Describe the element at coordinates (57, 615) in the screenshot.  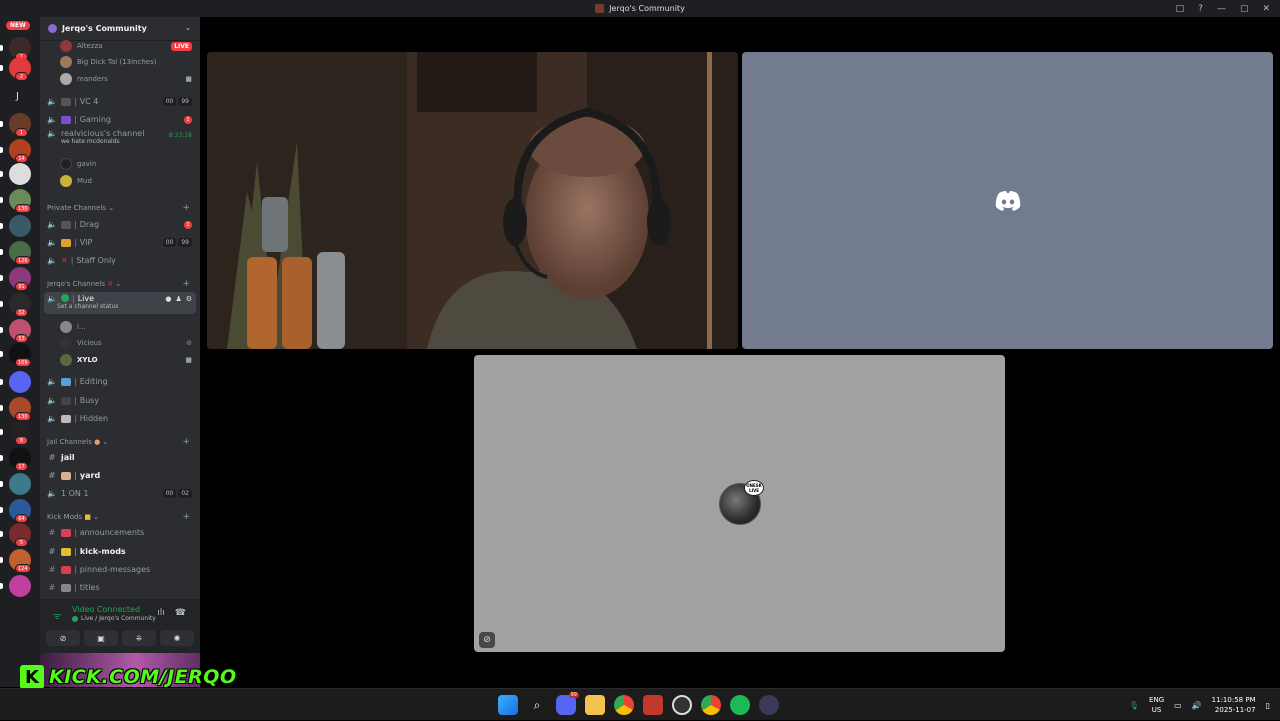
I see `signal-icon: ᯤ` at that location.